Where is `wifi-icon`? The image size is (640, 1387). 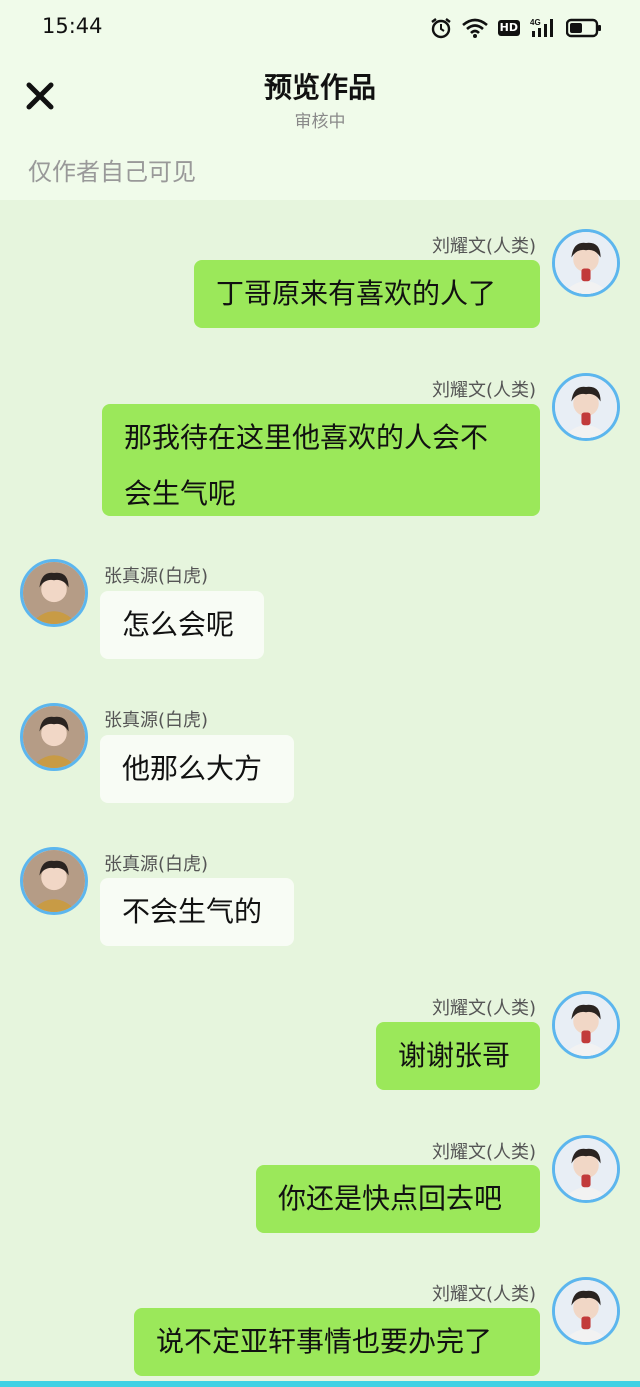
wifi-icon is located at coordinates (474, 28).